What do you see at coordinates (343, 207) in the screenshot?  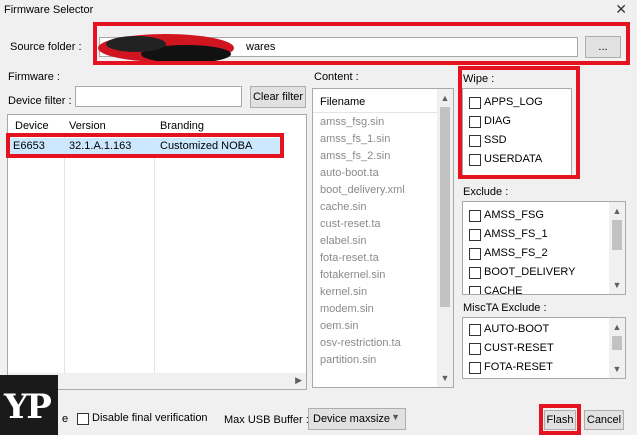 I see `list-item: cache.sin` at bounding box center [343, 207].